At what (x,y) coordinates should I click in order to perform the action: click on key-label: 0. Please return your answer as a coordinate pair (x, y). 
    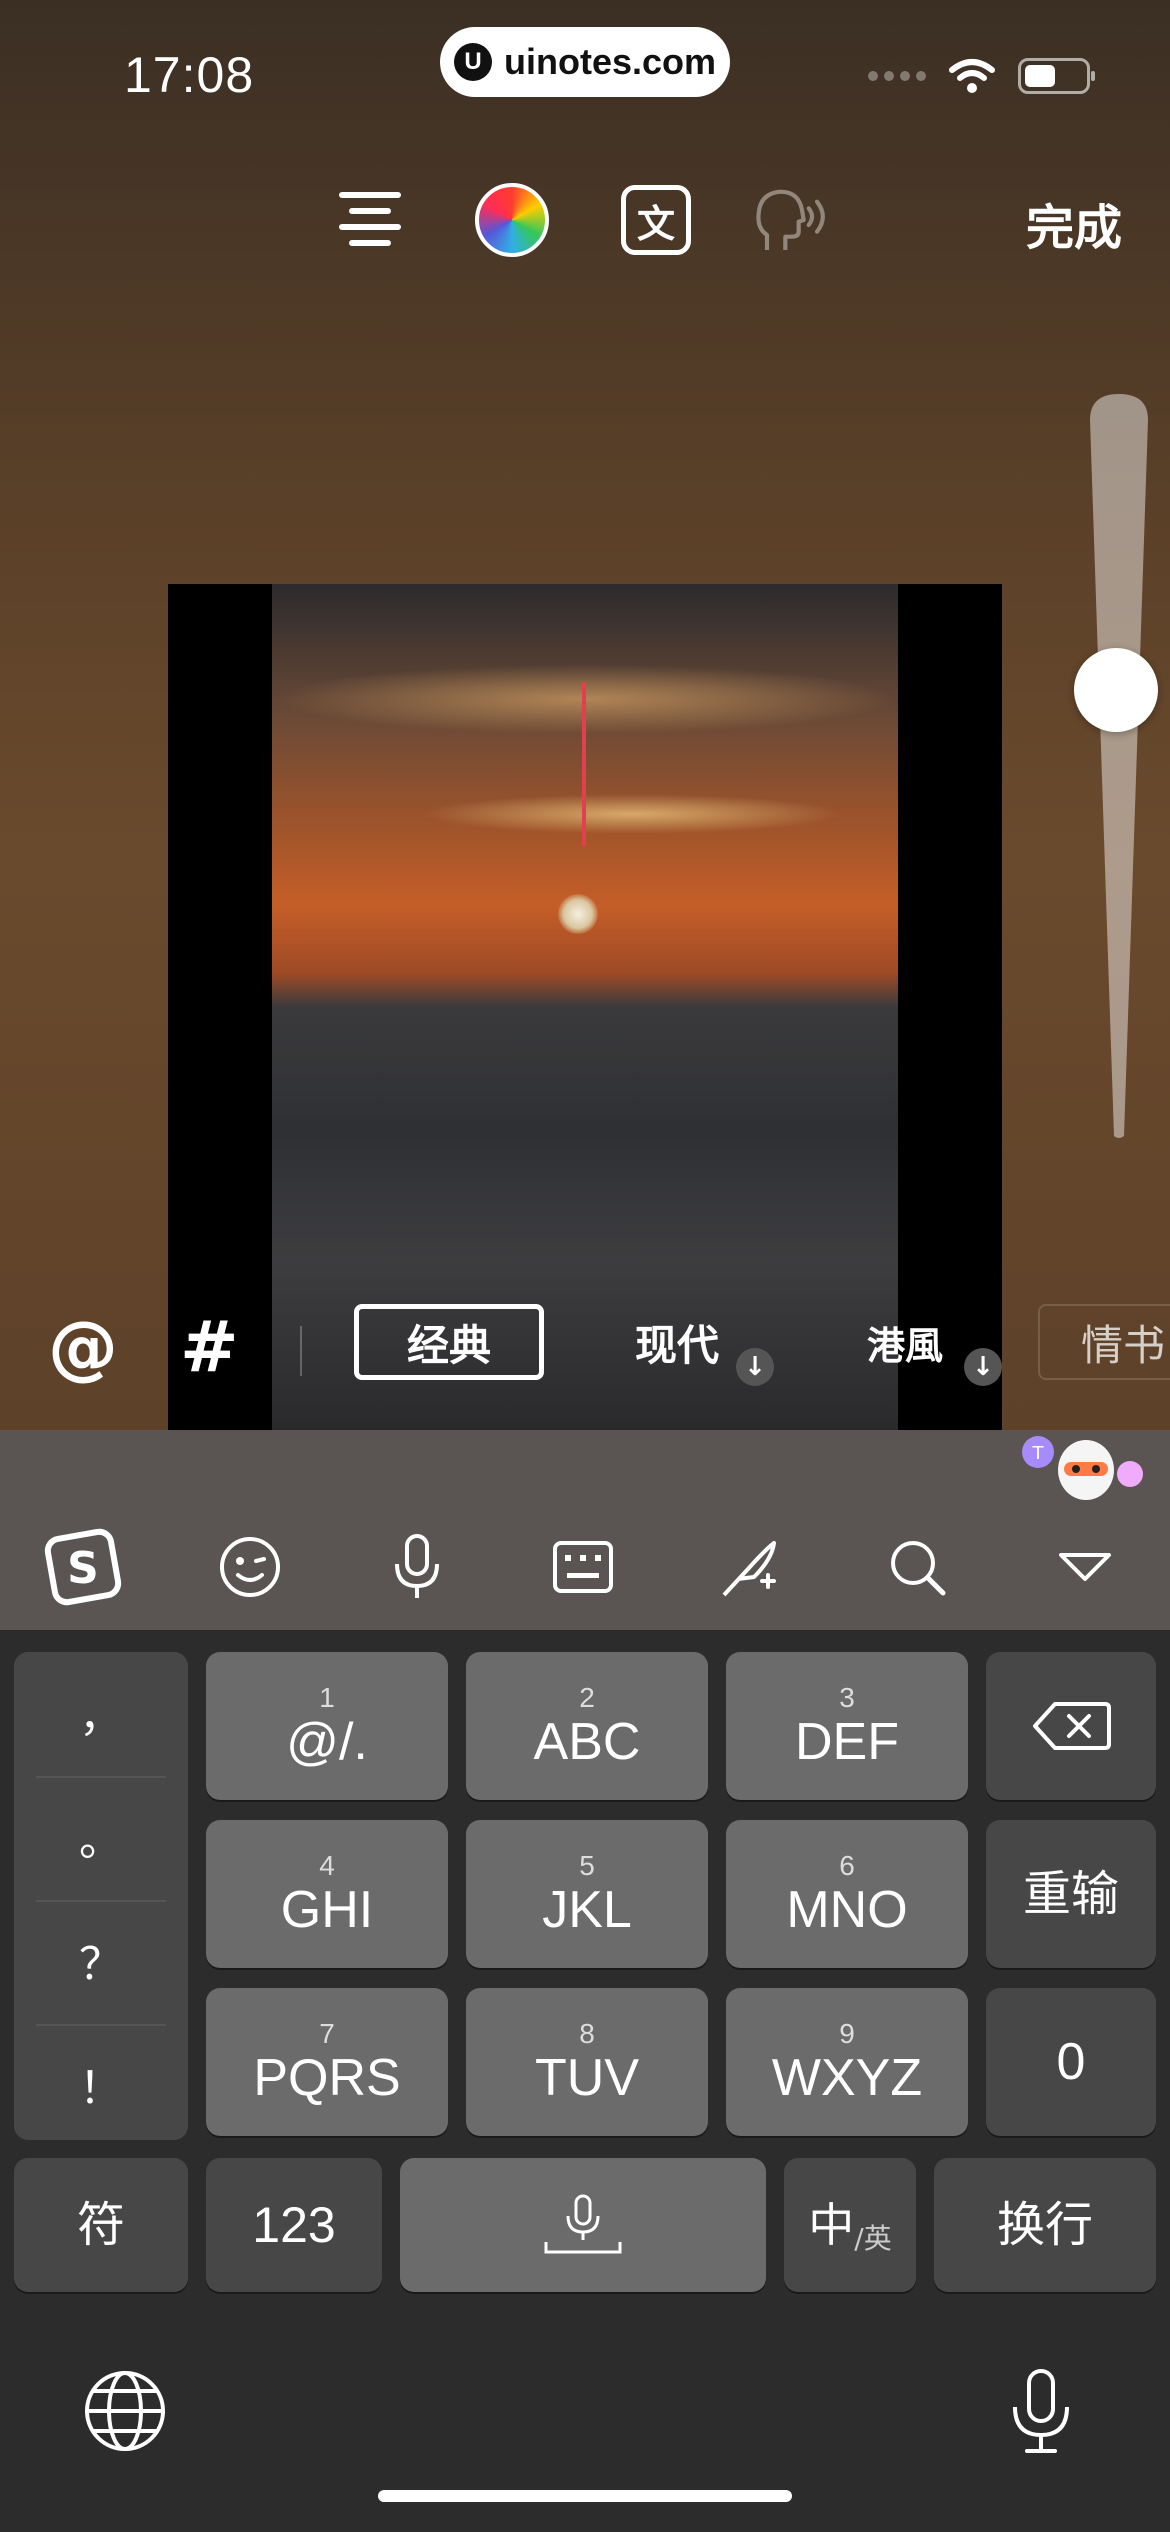
    Looking at the image, I should click on (1071, 2062).